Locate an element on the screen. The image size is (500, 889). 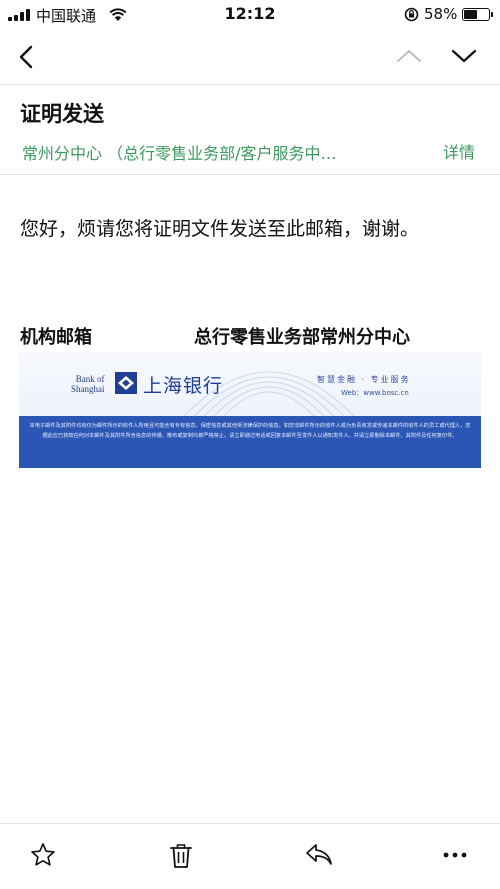
details-link: 详情 is located at coordinates (459, 151).